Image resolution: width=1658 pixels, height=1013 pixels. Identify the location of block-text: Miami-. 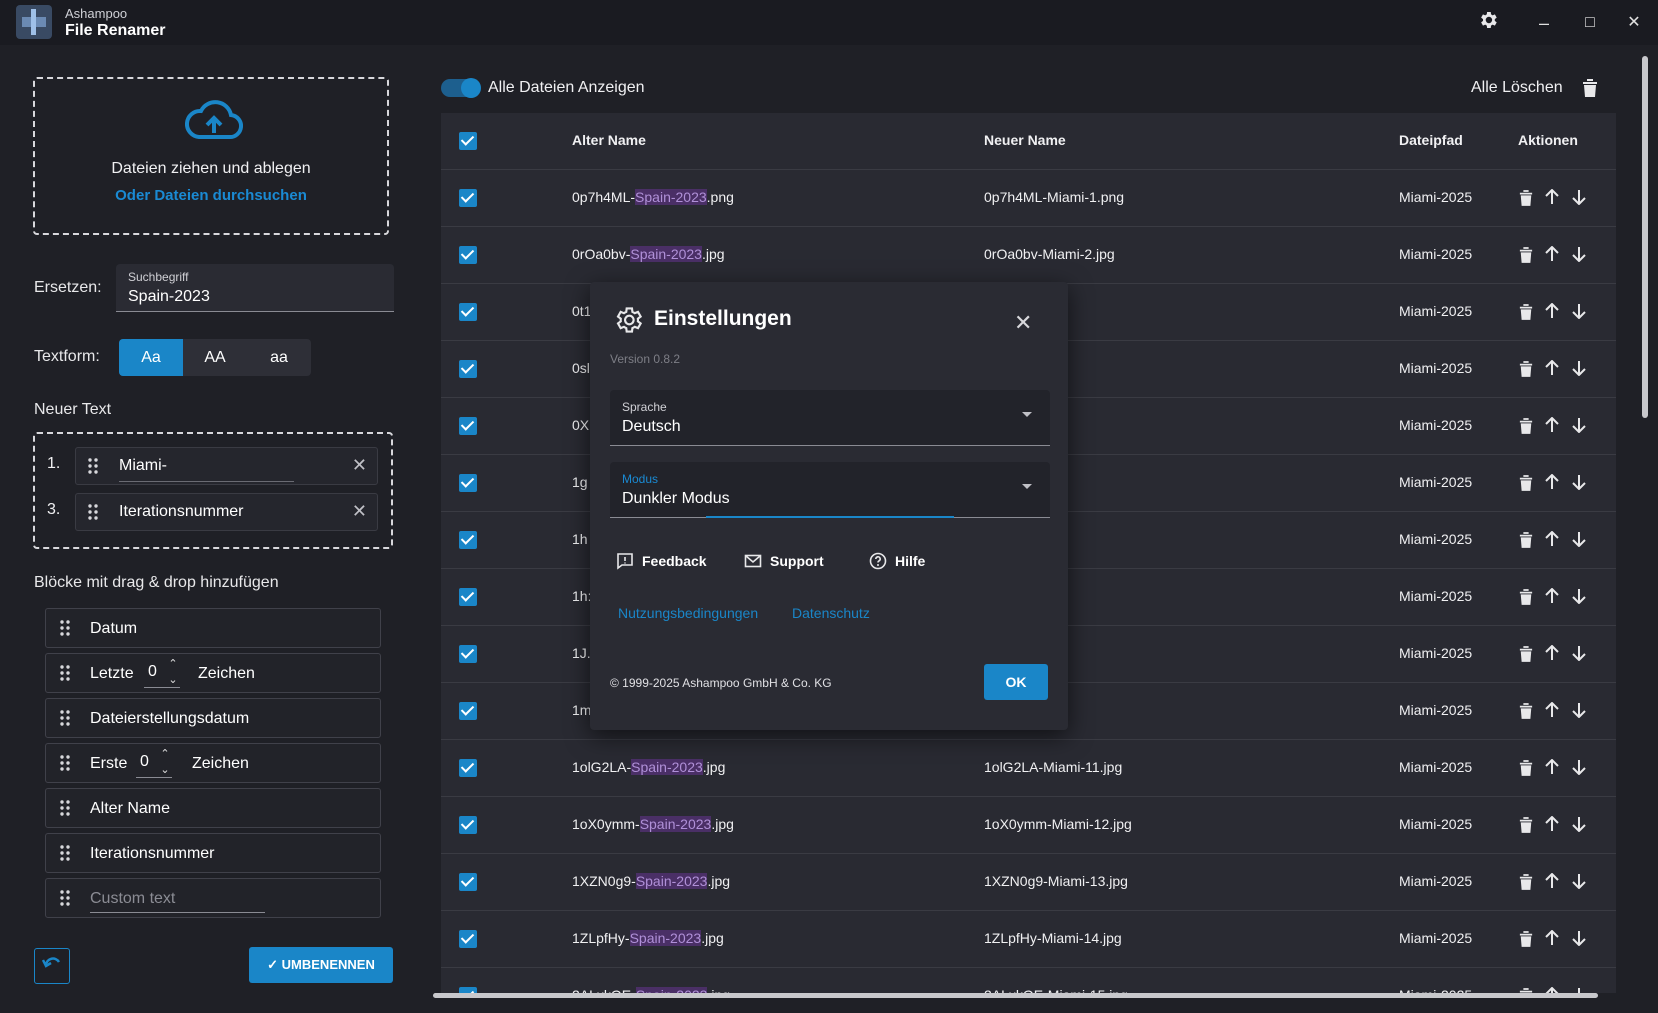
(143, 466).